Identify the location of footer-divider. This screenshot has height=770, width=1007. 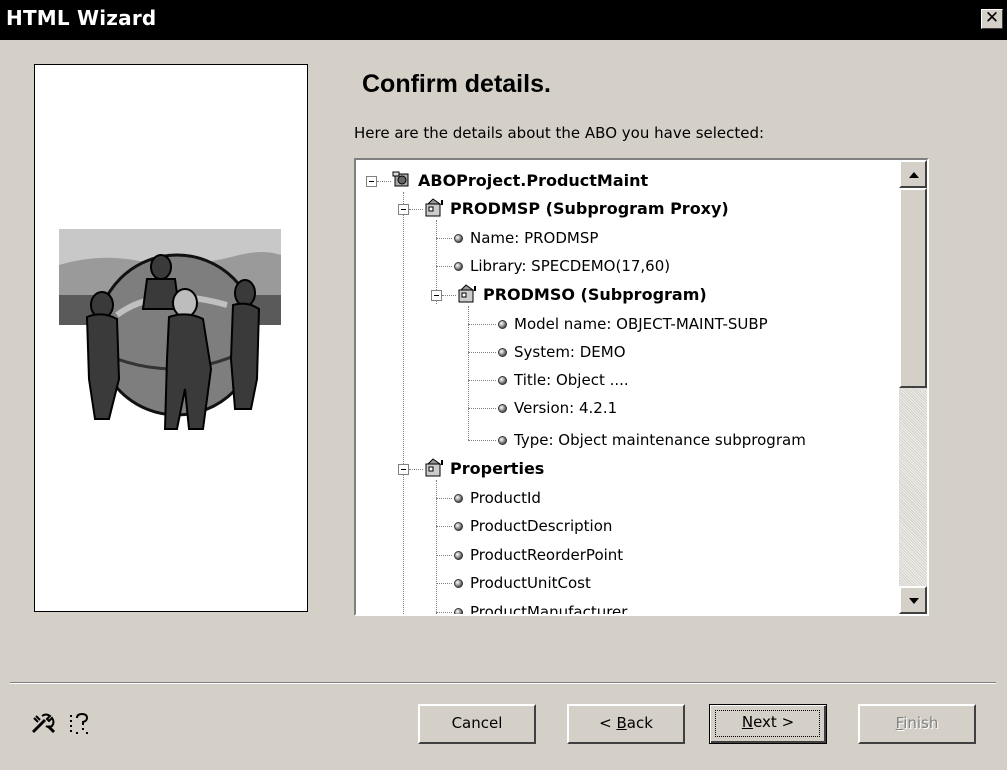
(503, 683).